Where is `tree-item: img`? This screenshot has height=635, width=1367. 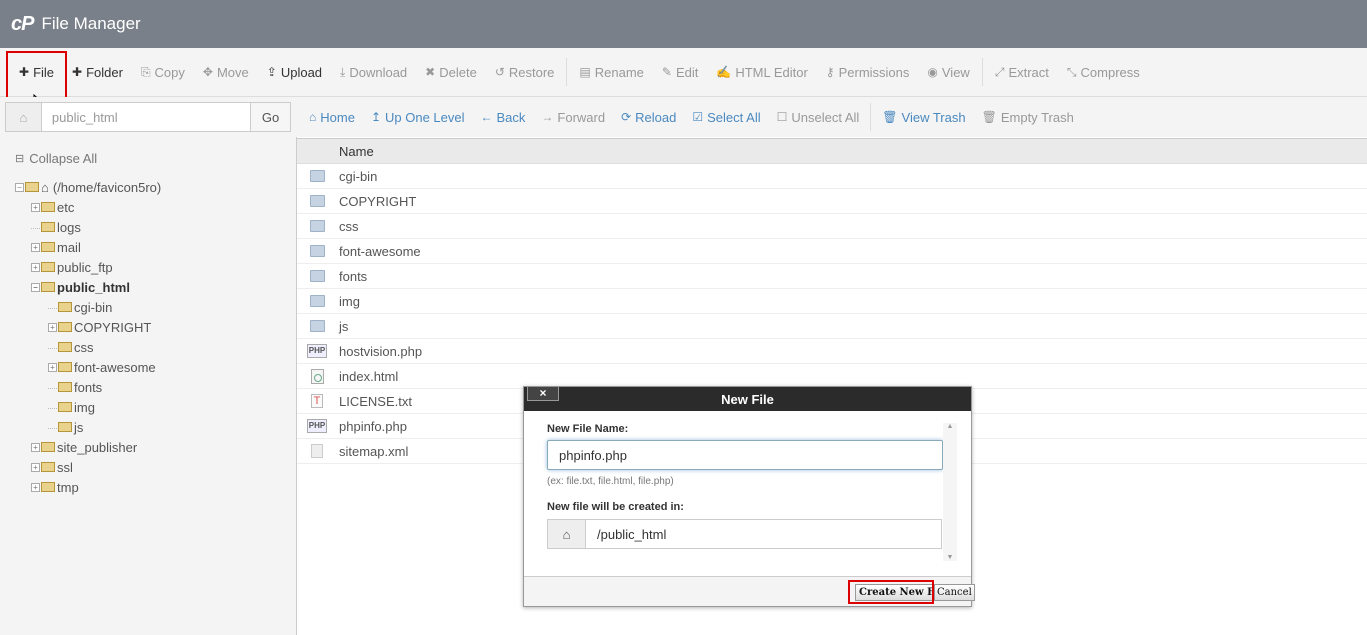
tree-item: img is located at coordinates (71, 407).